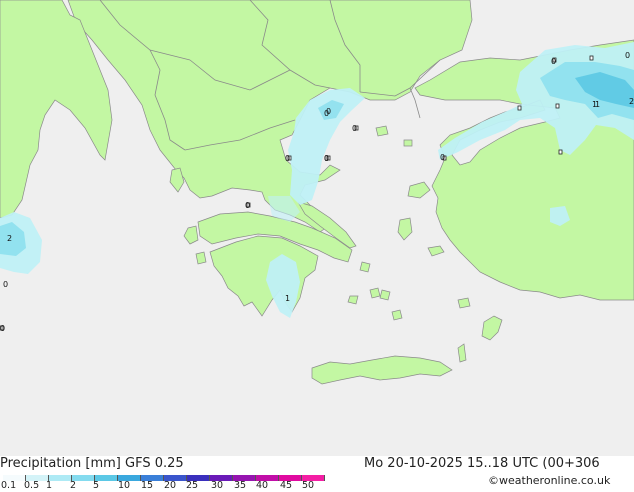 The image size is (634, 492). I want to click on label-0-black-sea: 0, so click(553, 61).